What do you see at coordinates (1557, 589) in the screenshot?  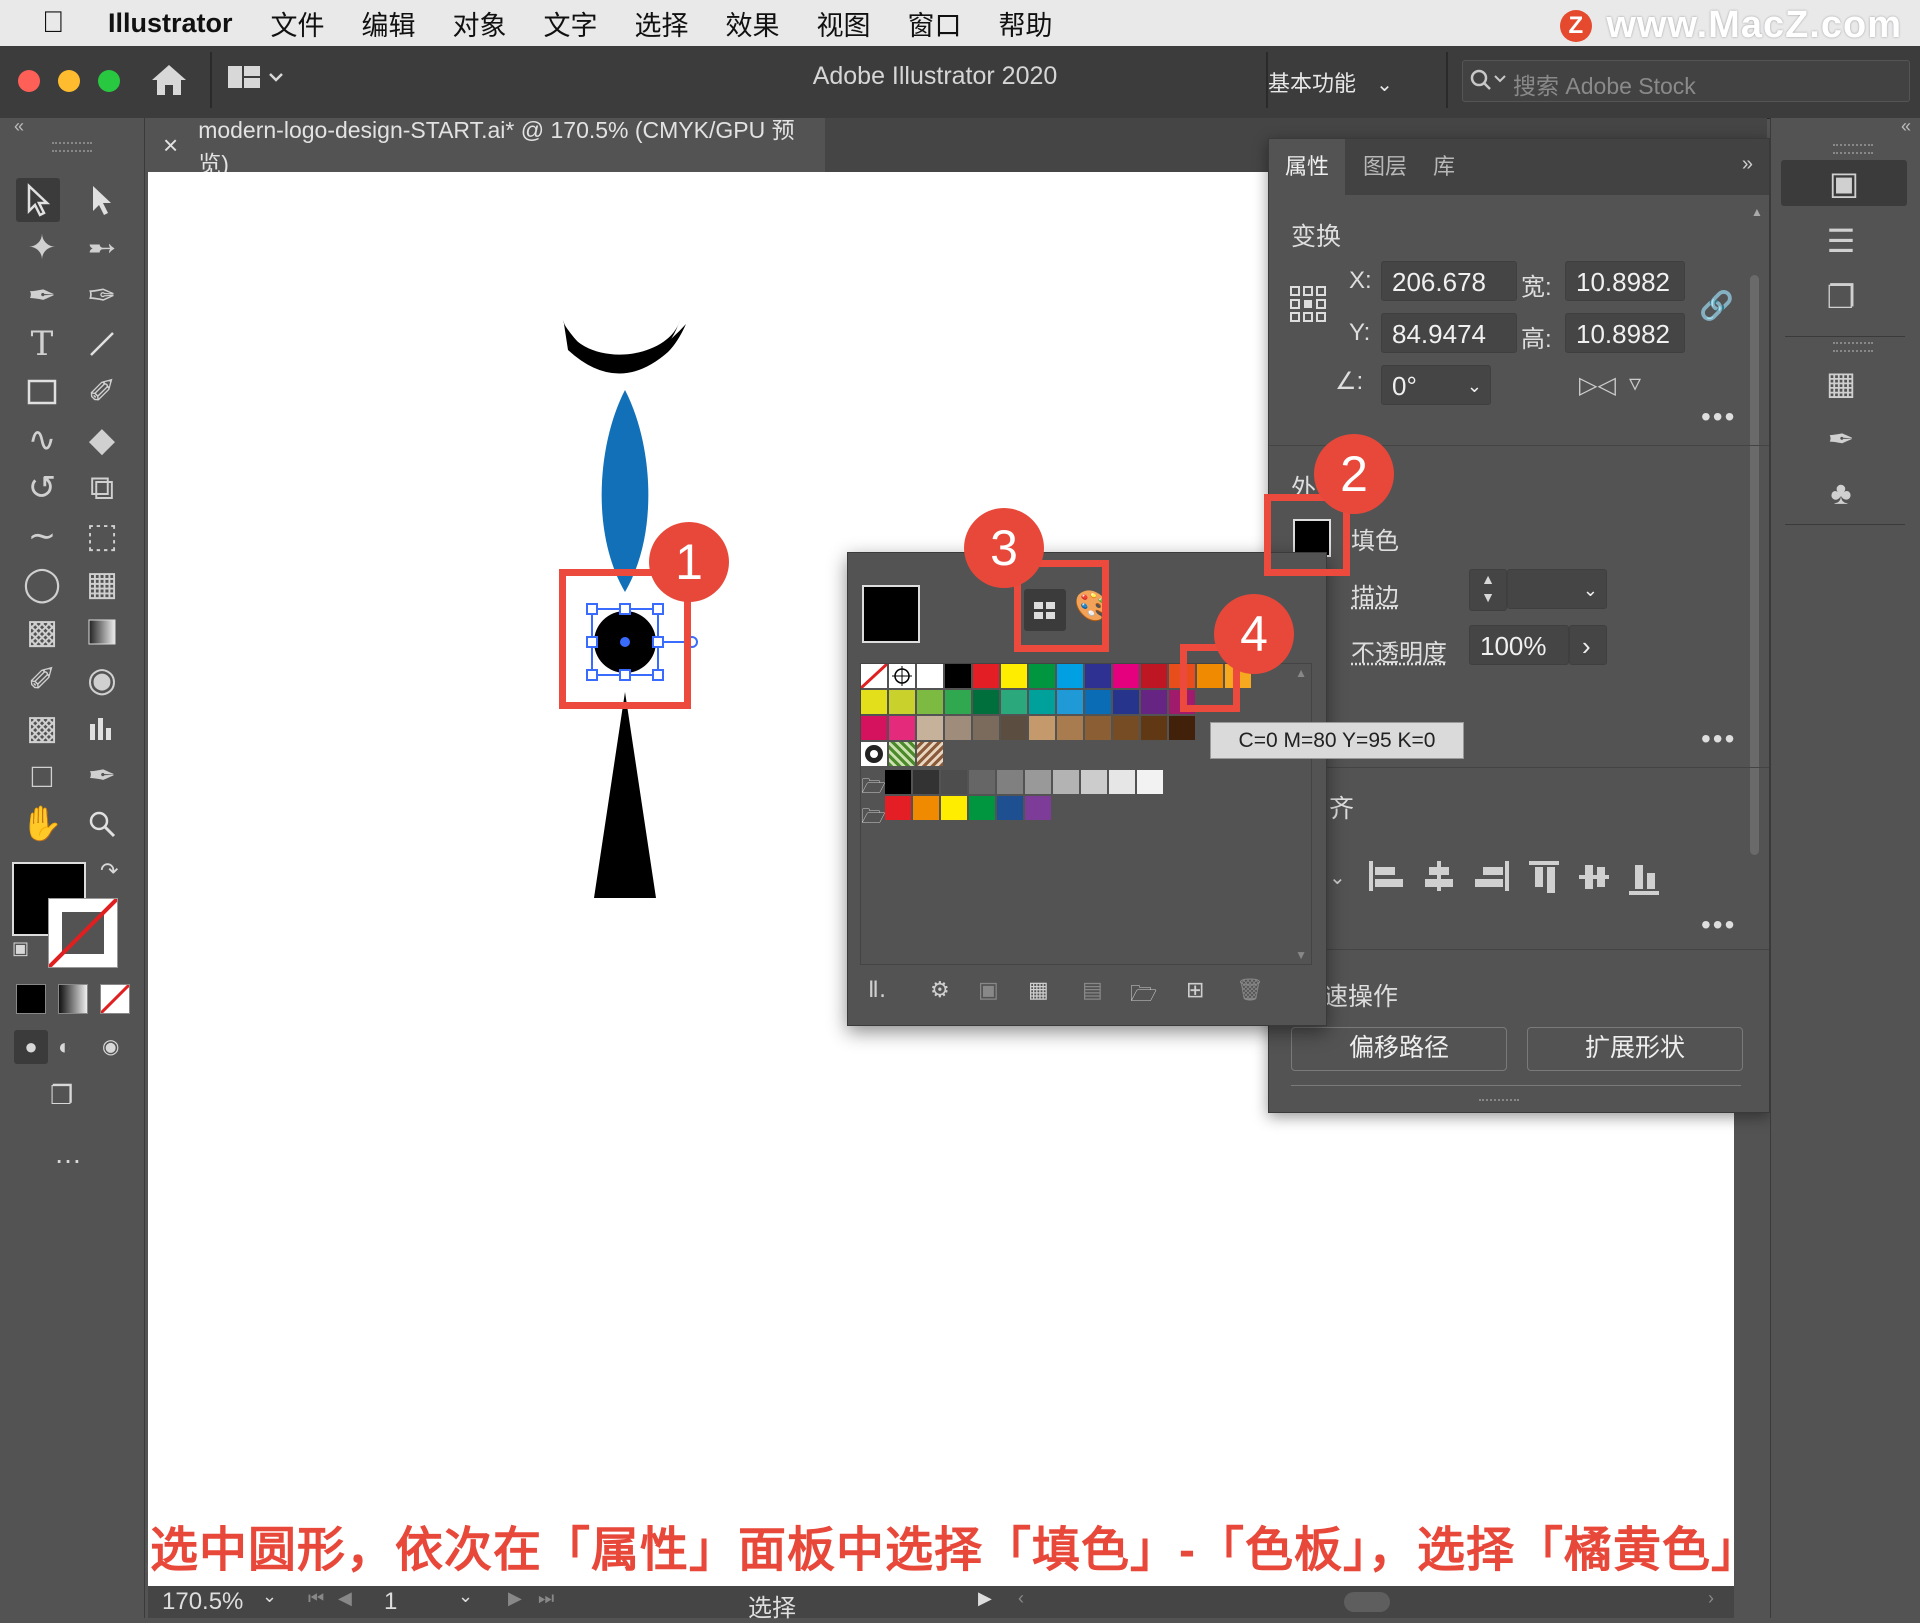 I see `stroke-weight-field: ⌄` at bounding box center [1557, 589].